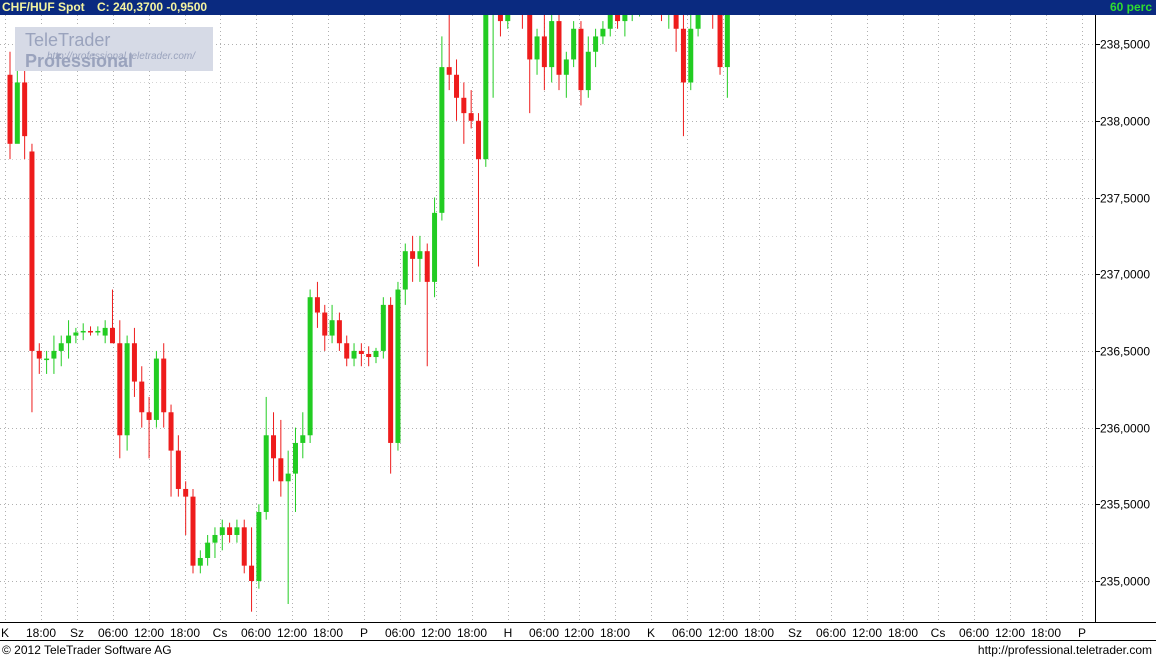 The image size is (1156, 659). I want to click on time-tick-label: P, so click(1082, 633).